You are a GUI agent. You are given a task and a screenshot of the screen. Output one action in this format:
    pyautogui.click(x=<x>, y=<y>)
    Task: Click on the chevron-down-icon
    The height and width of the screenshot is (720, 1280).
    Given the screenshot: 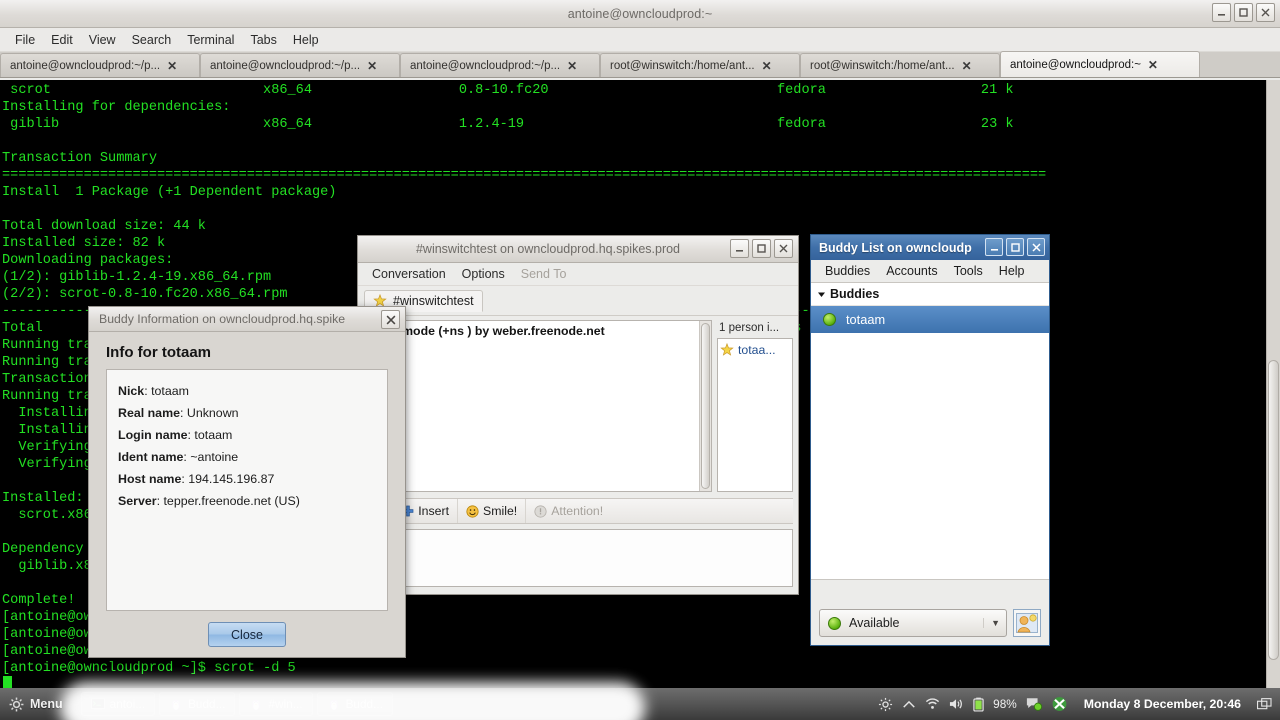 What is the action you would take?
    pyautogui.click(x=821, y=294)
    